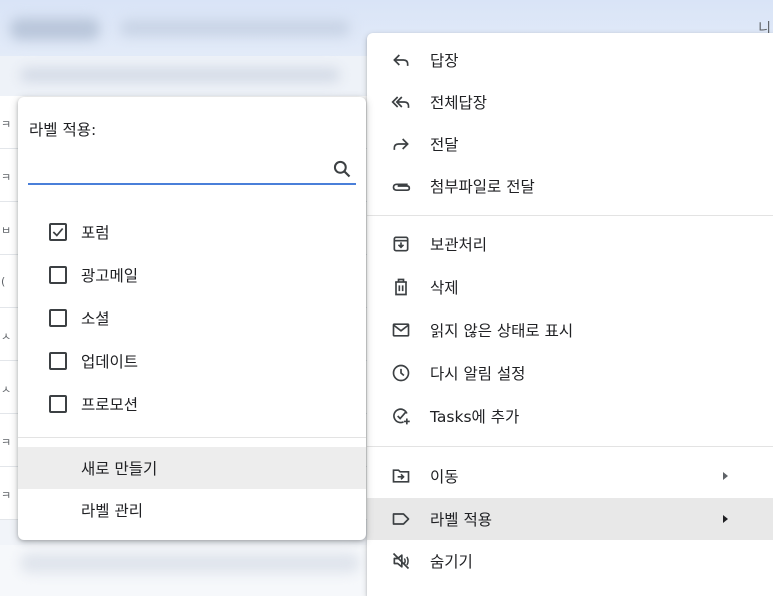  What do you see at coordinates (461, 520) in the screenshot?
I see `menu-item-label: 라벨 적용` at bounding box center [461, 520].